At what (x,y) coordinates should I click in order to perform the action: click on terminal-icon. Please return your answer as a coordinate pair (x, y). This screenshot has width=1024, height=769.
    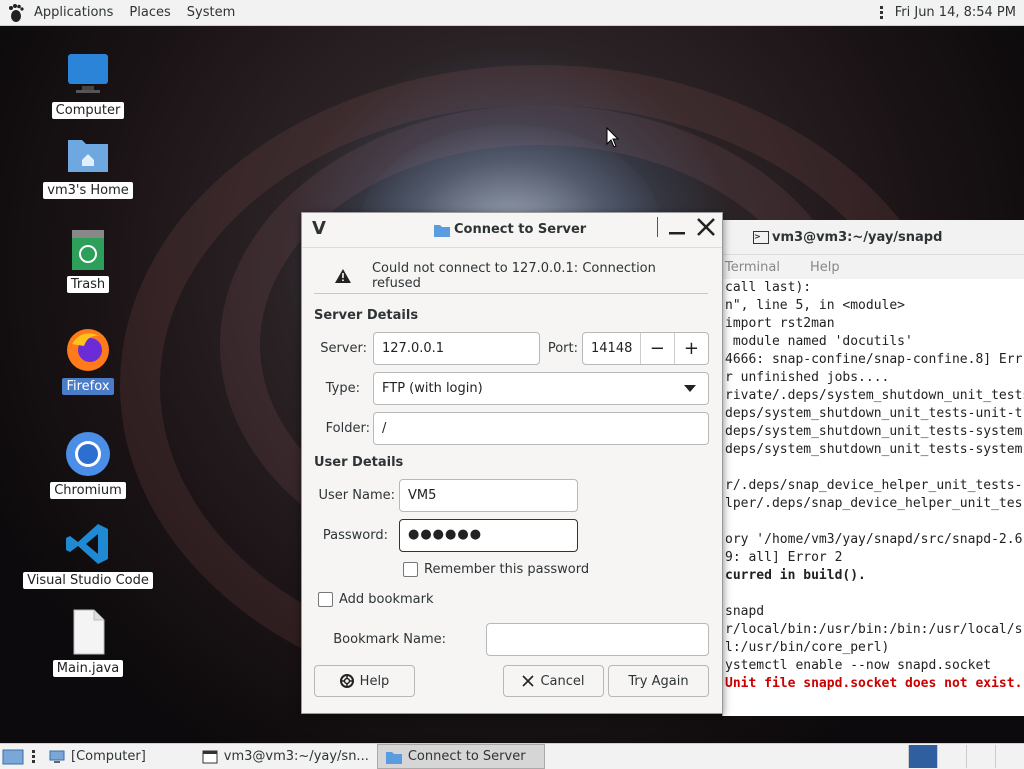
    Looking at the image, I should click on (210, 756).